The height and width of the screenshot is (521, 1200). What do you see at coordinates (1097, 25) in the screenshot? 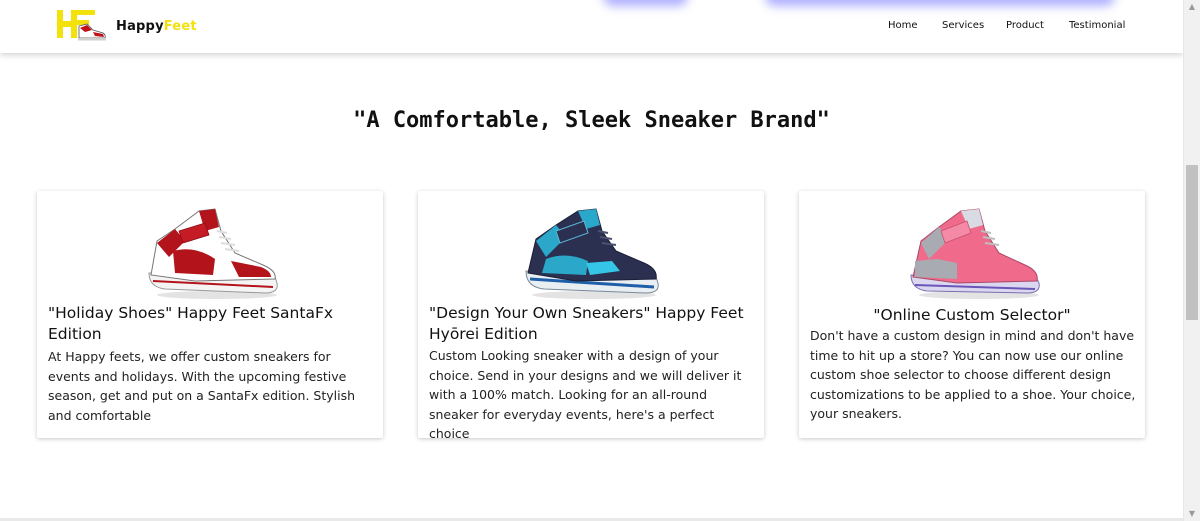
I see `nav-link-testimonial: Testimonial` at bounding box center [1097, 25].